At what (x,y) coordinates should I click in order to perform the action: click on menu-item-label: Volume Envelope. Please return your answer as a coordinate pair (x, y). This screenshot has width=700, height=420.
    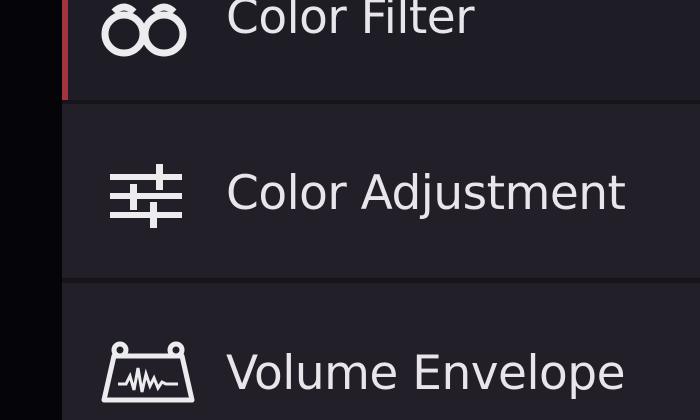
    Looking at the image, I should click on (426, 373).